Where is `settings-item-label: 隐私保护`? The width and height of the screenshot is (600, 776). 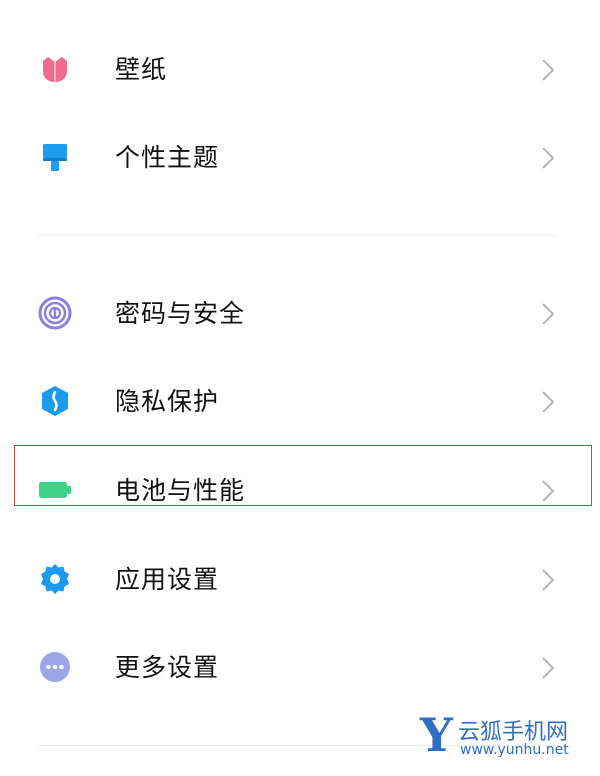
settings-item-label: 隐私保护 is located at coordinates (167, 401).